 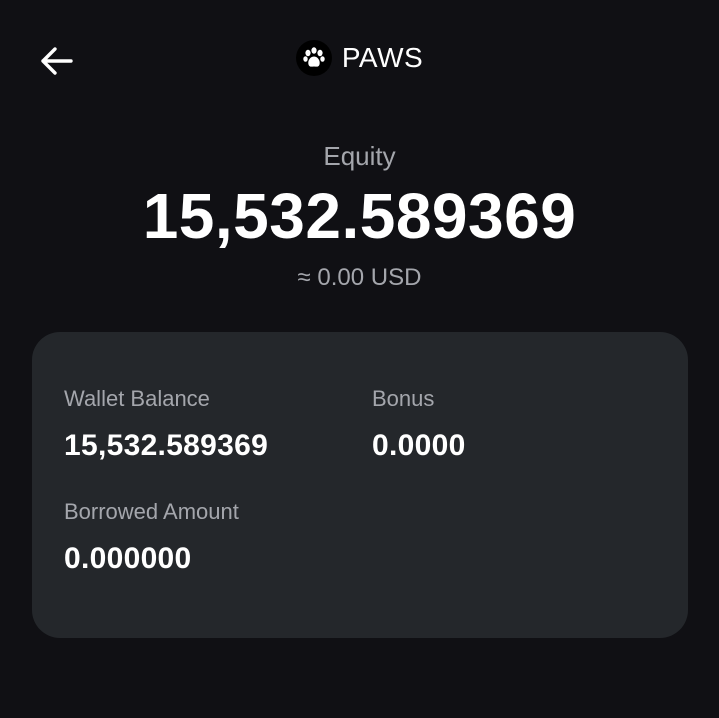 What do you see at coordinates (419, 425) in the screenshot?
I see `bonus-field: Bonus 0.0000` at bounding box center [419, 425].